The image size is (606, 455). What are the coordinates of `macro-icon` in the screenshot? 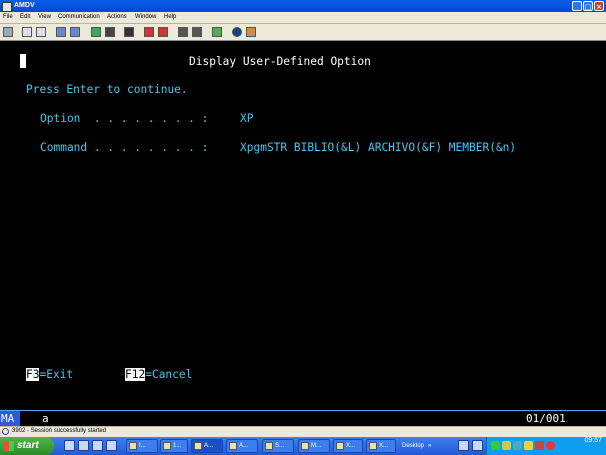 It's located at (163, 32).